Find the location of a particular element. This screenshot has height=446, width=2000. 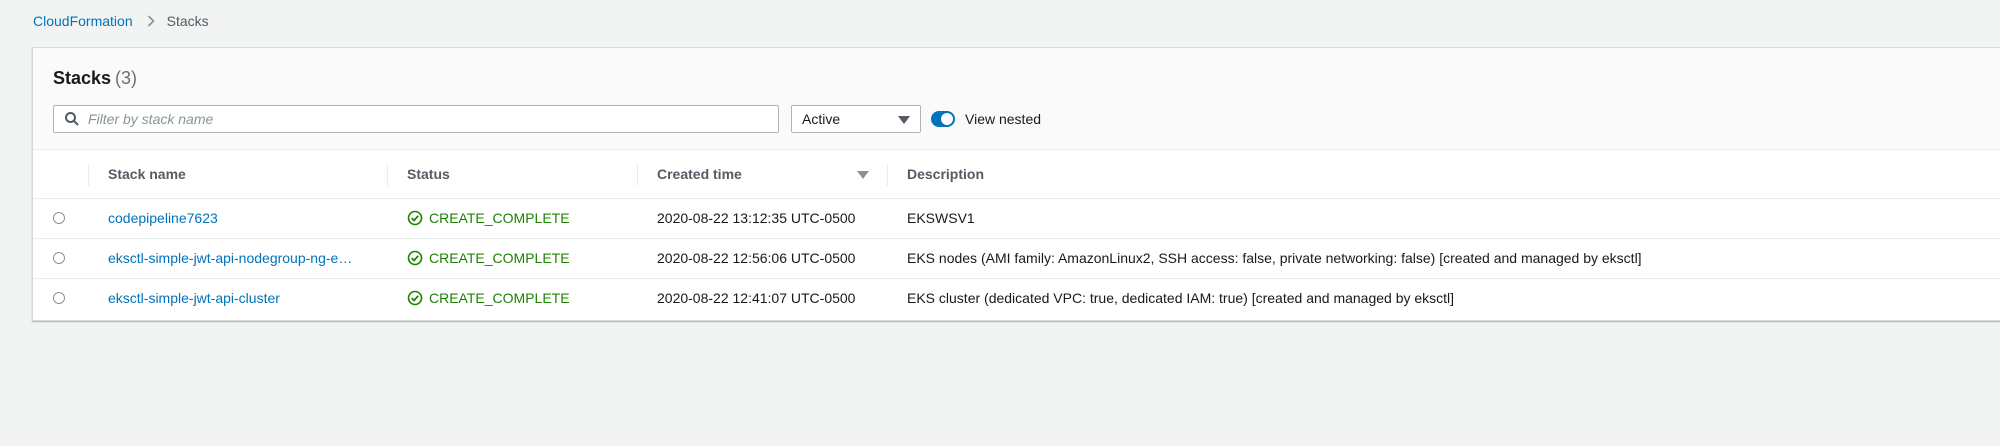

panel-title: Stacks (3) is located at coordinates (95, 78).